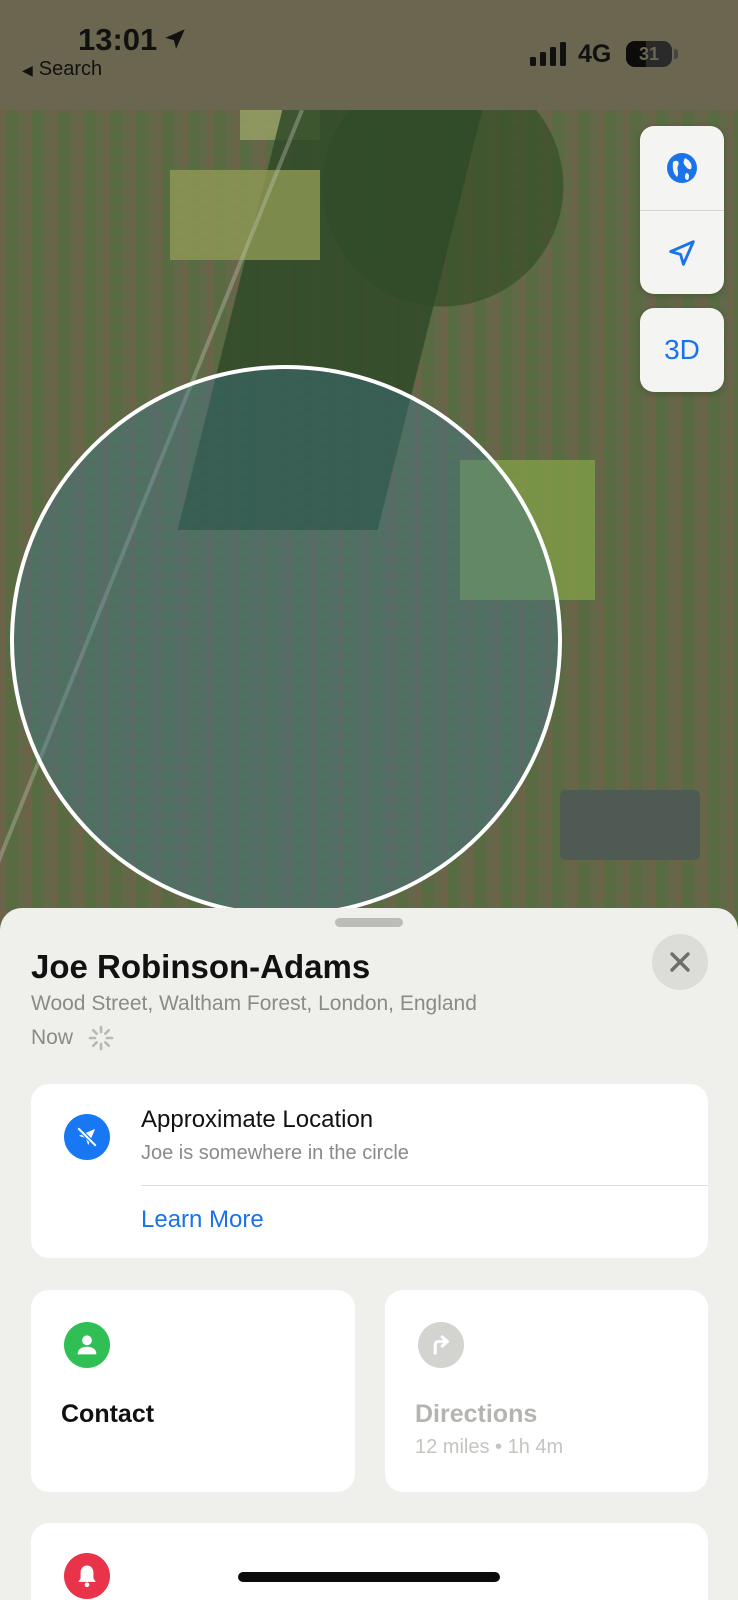 This screenshot has width=738, height=1600. Describe the element at coordinates (369, 922) in the screenshot. I see `sheet-grabber` at that location.